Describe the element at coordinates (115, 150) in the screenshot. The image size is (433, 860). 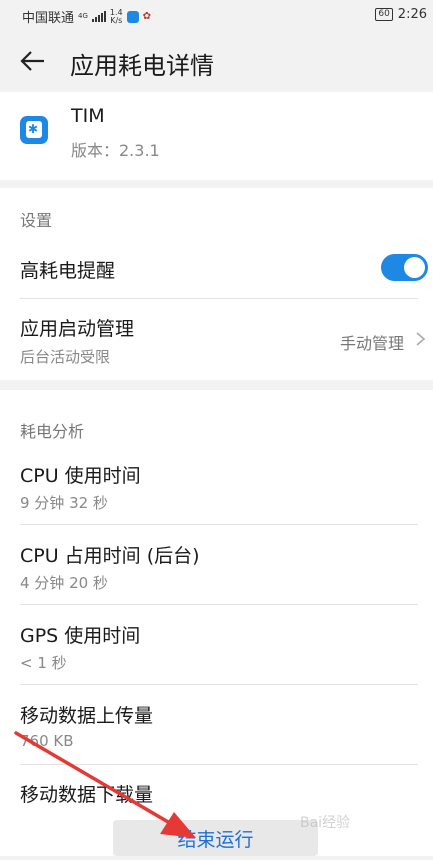
I see `app-version: 版本：2.3.1` at that location.